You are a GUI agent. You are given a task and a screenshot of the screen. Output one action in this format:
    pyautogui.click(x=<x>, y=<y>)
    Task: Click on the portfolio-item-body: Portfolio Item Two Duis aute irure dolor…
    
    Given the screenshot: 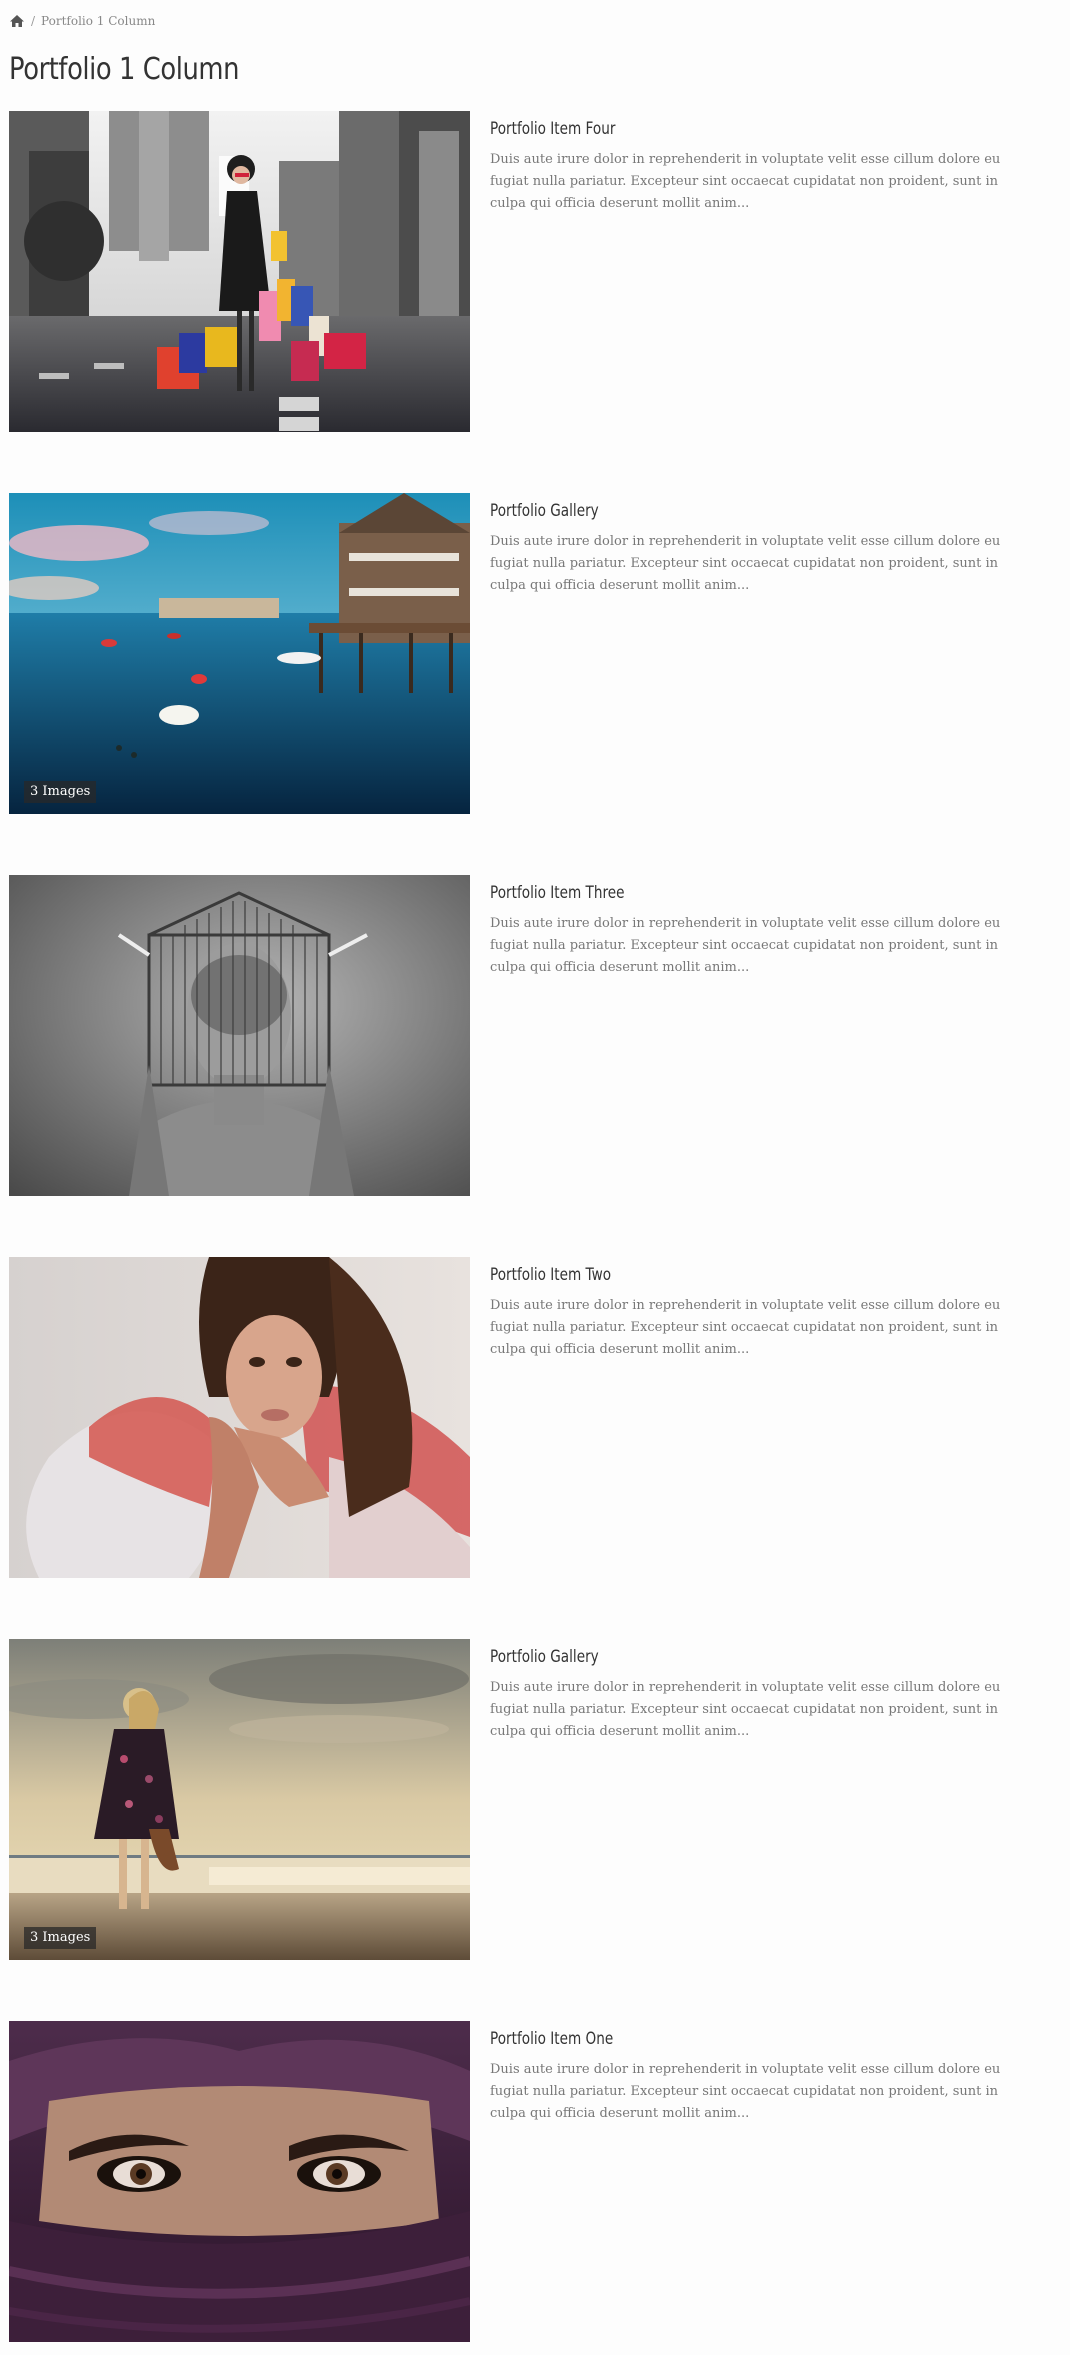 What is the action you would take?
    pyautogui.click(x=750, y=1312)
    